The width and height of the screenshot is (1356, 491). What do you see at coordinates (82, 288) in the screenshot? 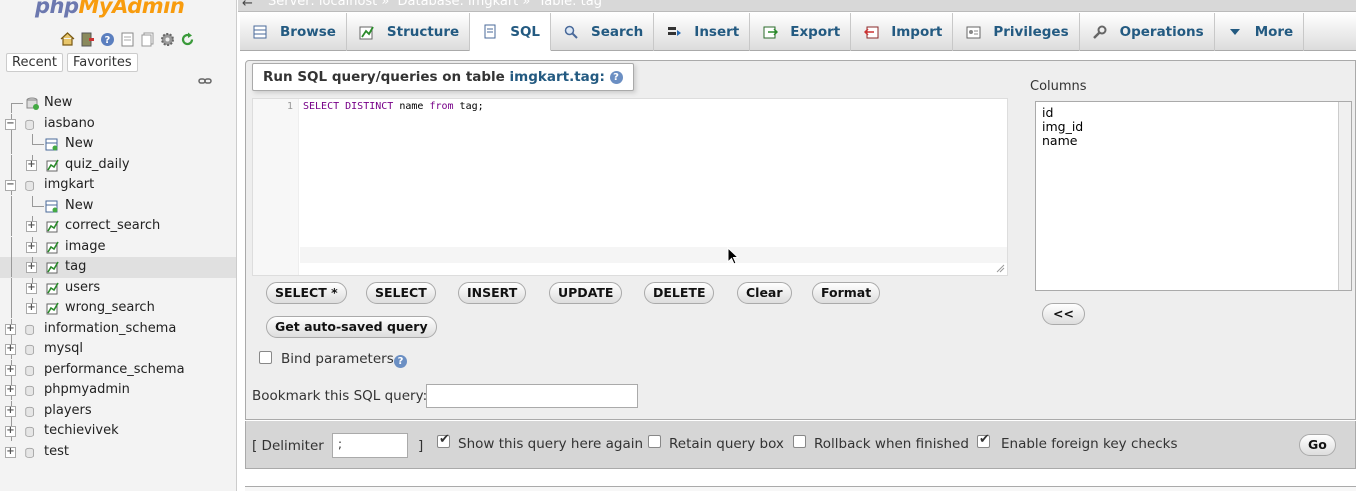
I see `tree-item-label: users` at bounding box center [82, 288].